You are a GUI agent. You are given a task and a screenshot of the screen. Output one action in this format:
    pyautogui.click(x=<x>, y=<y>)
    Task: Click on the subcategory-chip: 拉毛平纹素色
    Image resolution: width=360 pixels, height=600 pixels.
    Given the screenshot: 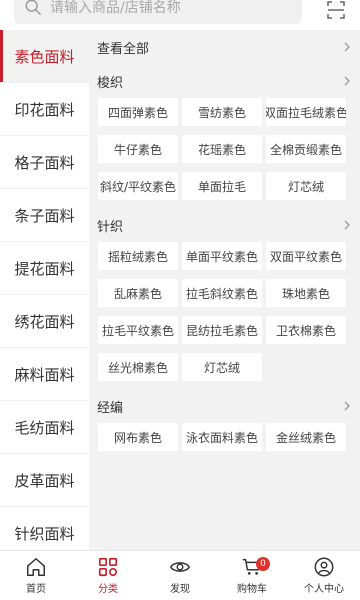 What is the action you would take?
    pyautogui.click(x=138, y=330)
    